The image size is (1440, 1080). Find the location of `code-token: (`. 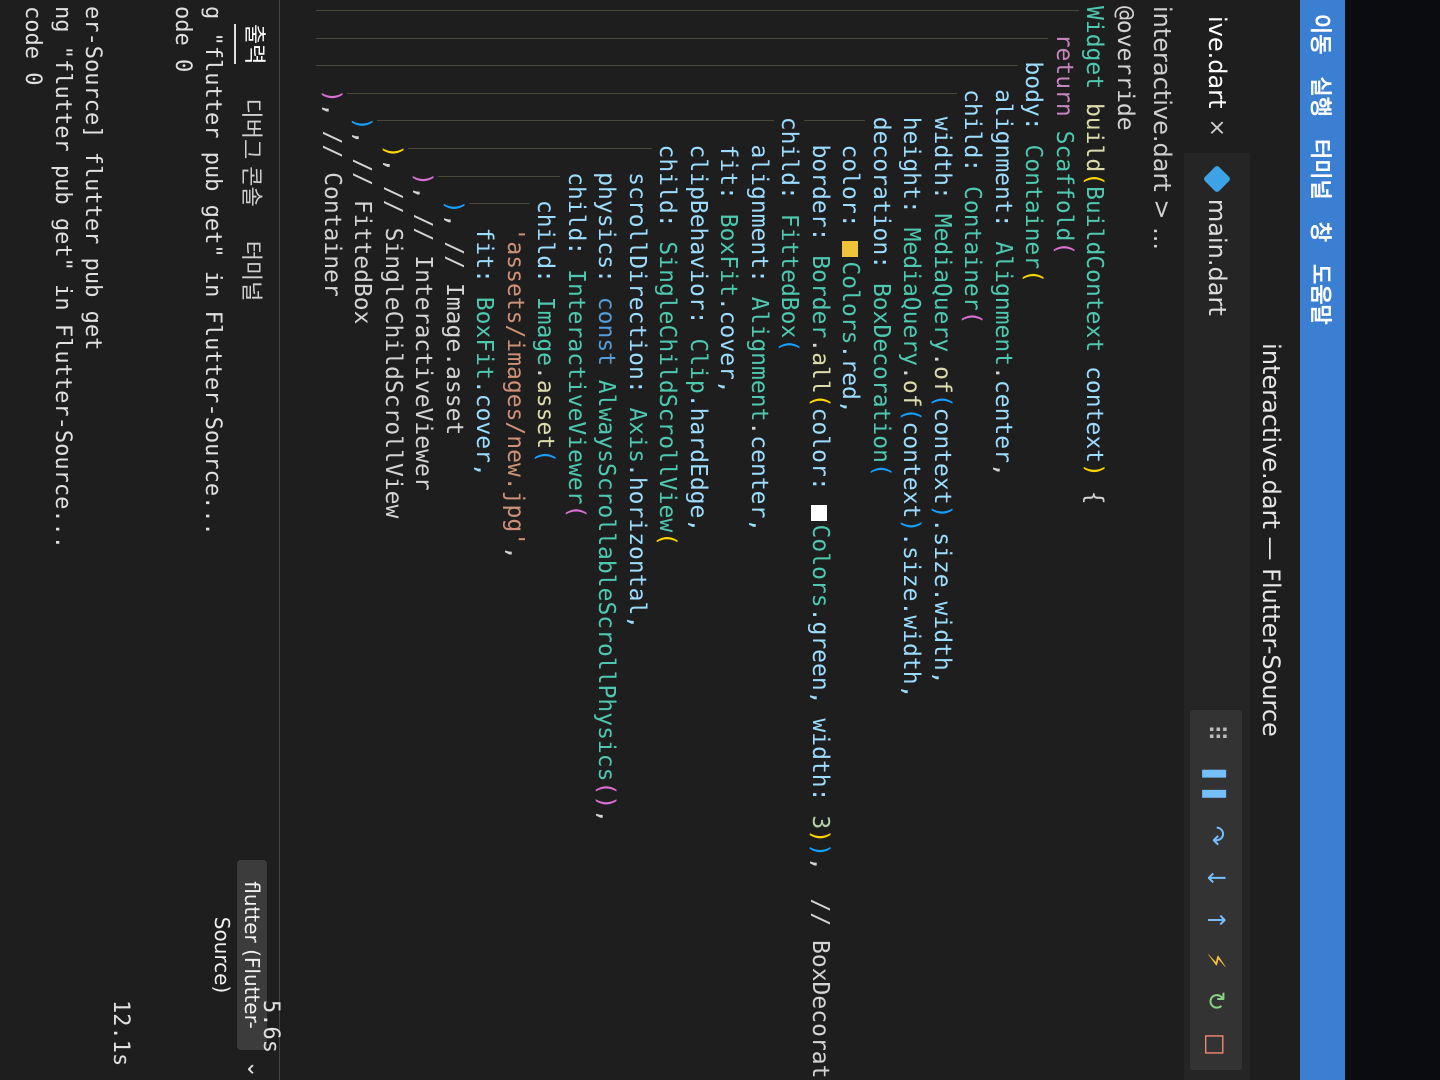

code-token: ( is located at coordinates (972, 317).